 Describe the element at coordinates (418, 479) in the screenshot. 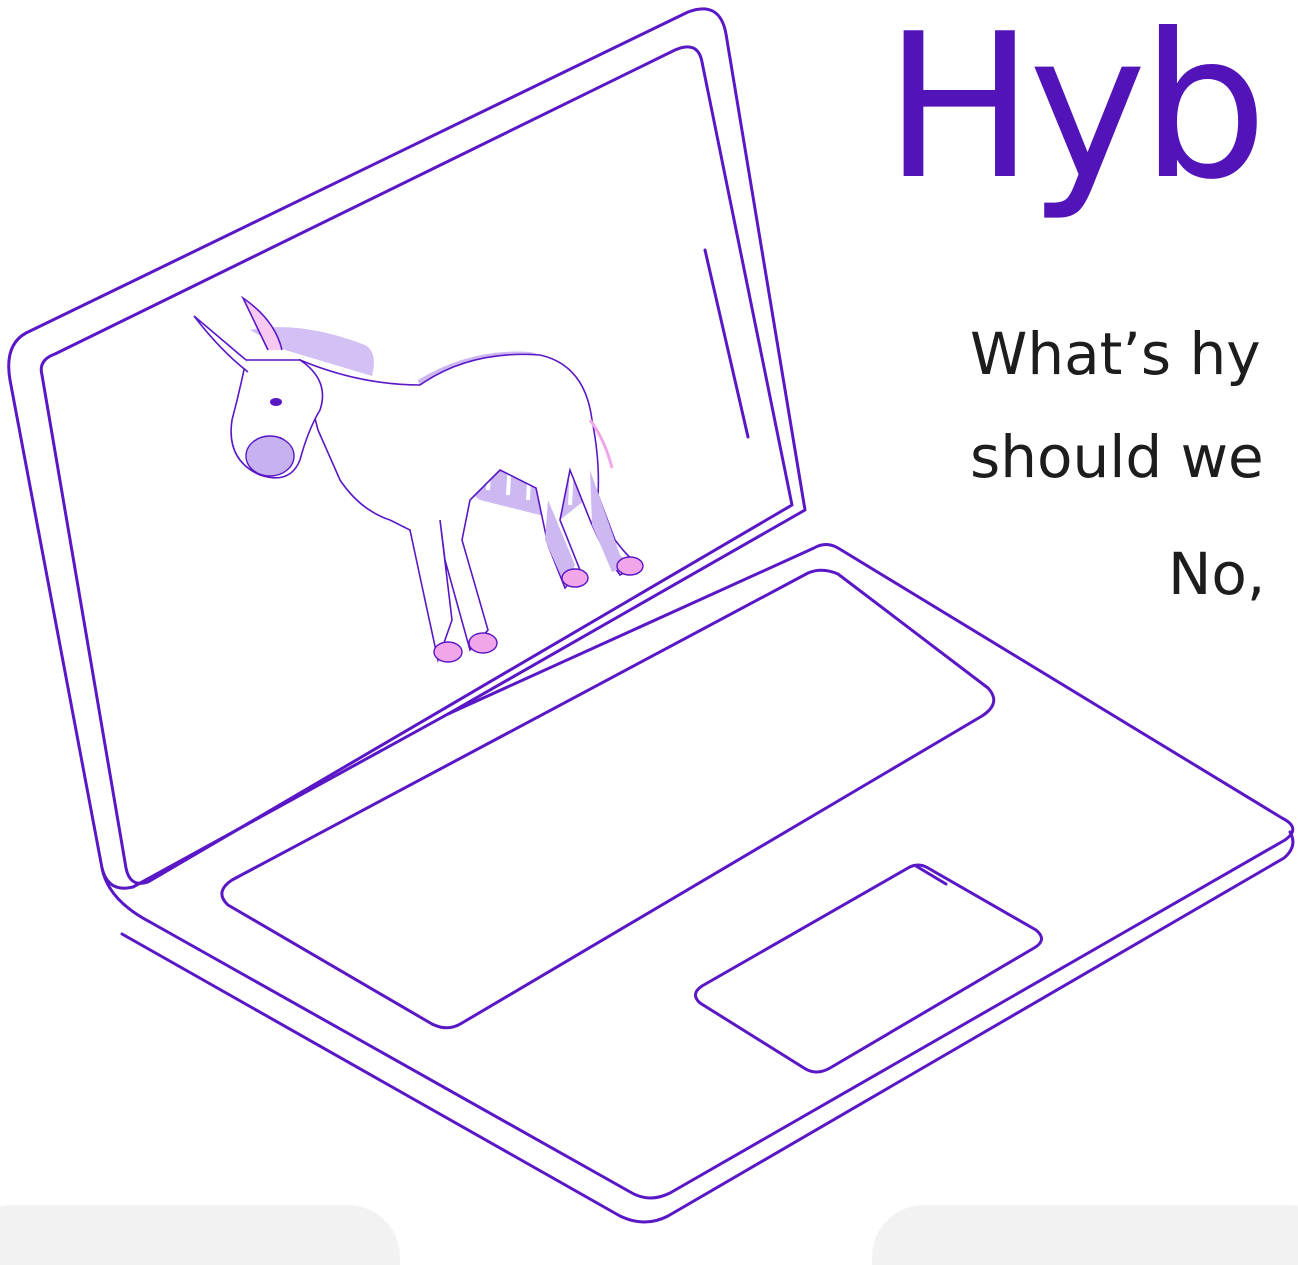

I see `zebroid-illustration` at that location.